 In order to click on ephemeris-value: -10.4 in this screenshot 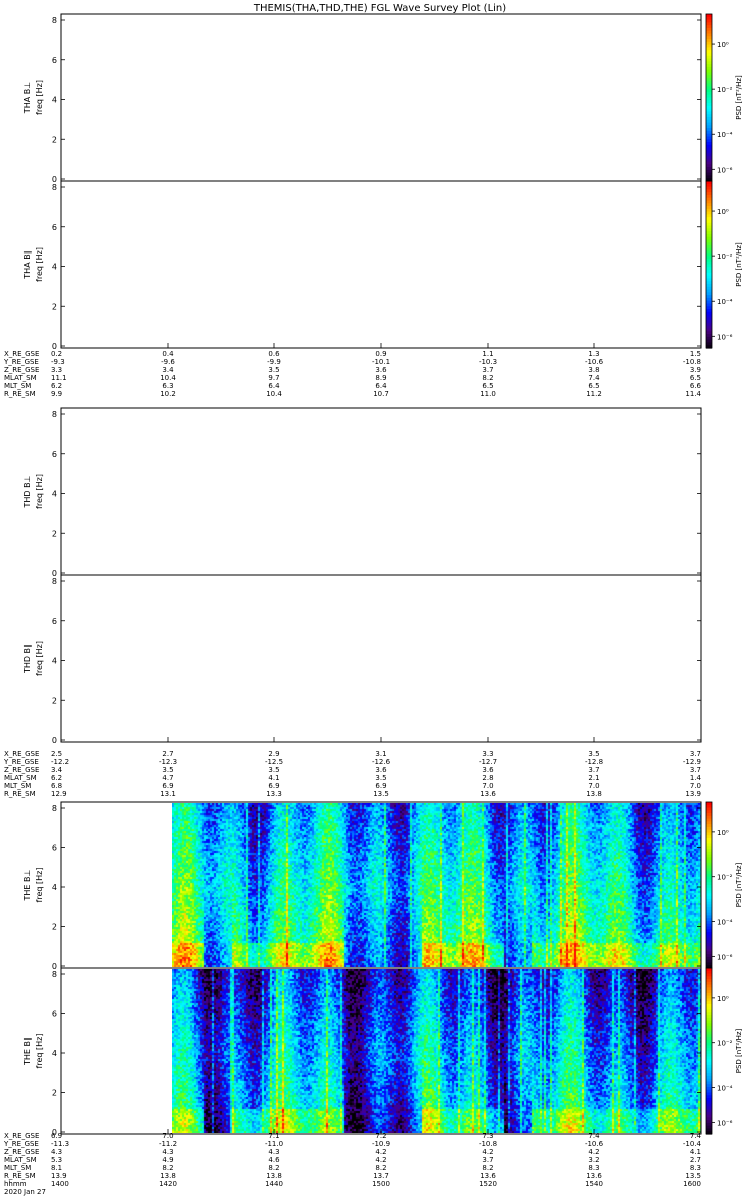, I will do `click(692, 1144)`.